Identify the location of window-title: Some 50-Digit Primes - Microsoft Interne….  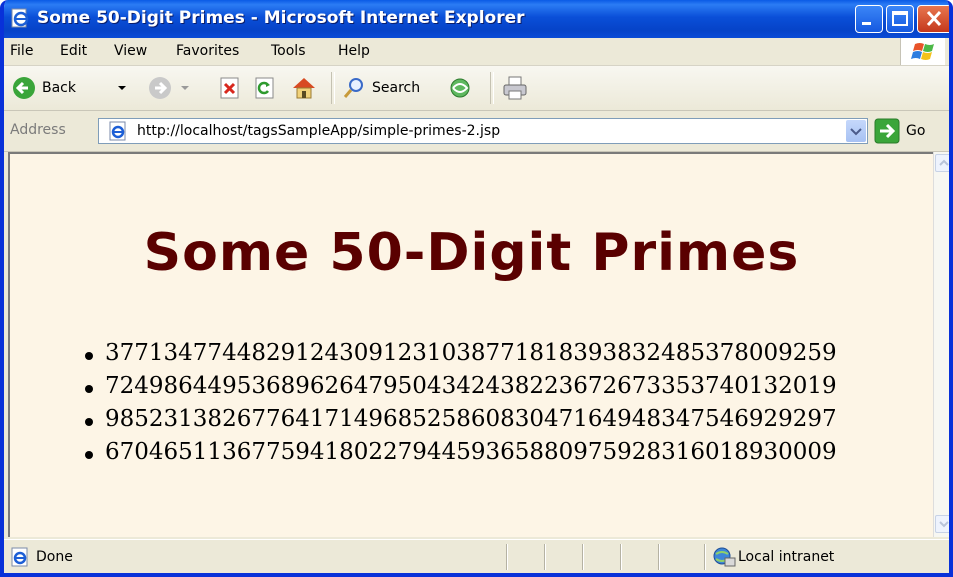
(281, 18).